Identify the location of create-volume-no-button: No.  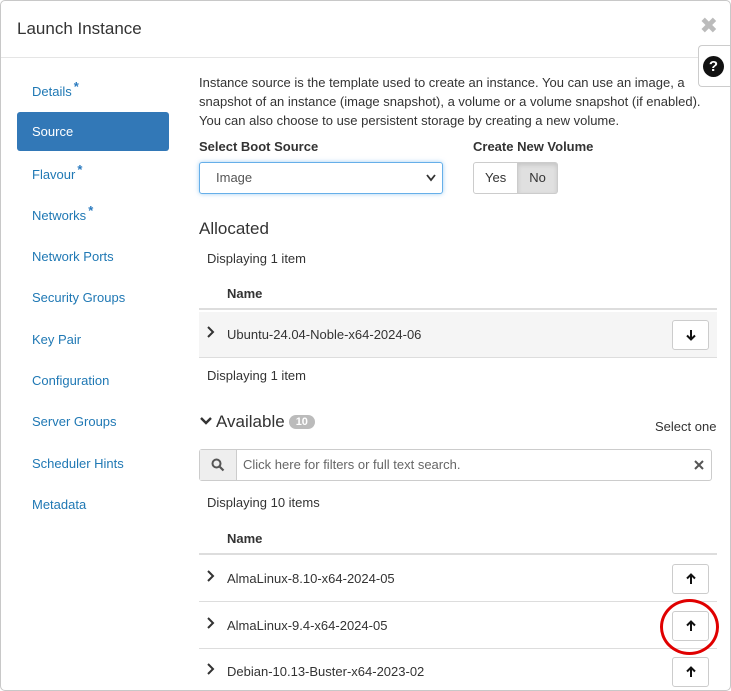
(538, 178).